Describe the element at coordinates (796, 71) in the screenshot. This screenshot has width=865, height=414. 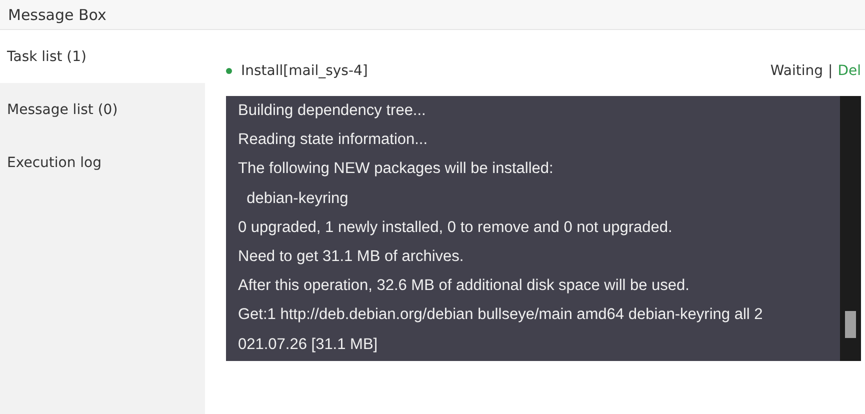
I see `task-status: Waiting` at that location.